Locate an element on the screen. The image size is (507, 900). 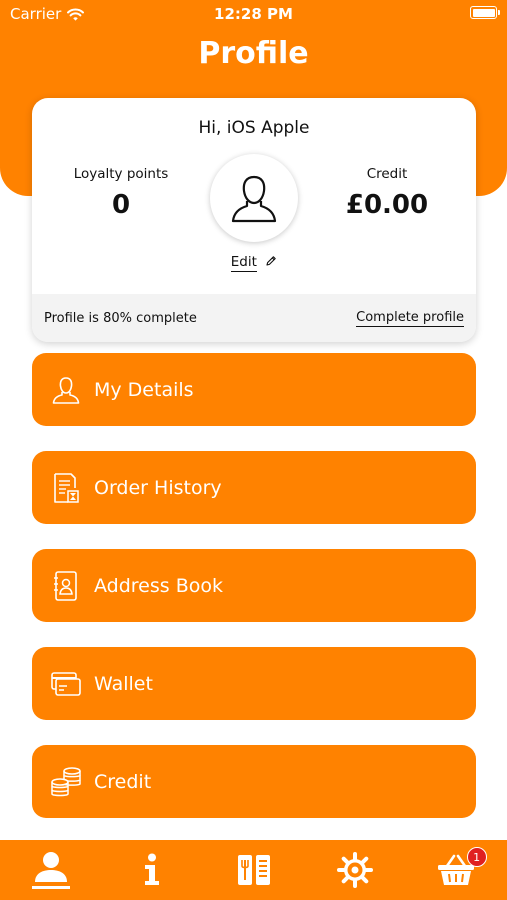
gear-icon is located at coordinates (354, 870).